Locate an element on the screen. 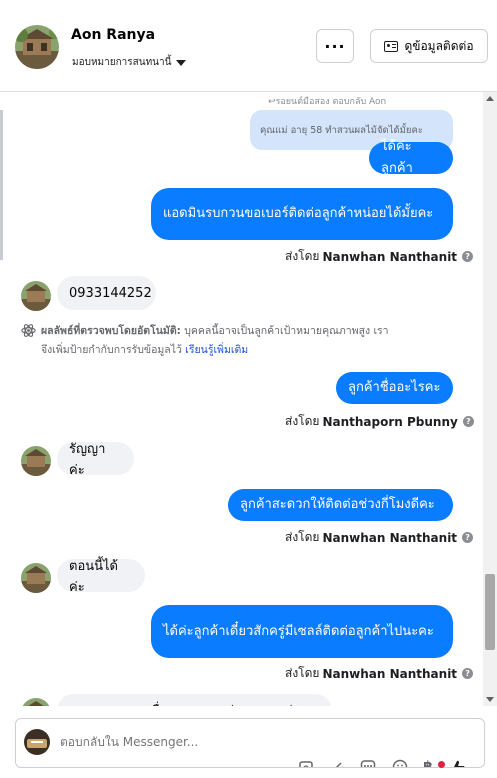 The height and width of the screenshot is (778, 497). baht-icon: ฿ is located at coordinates (428, 763).